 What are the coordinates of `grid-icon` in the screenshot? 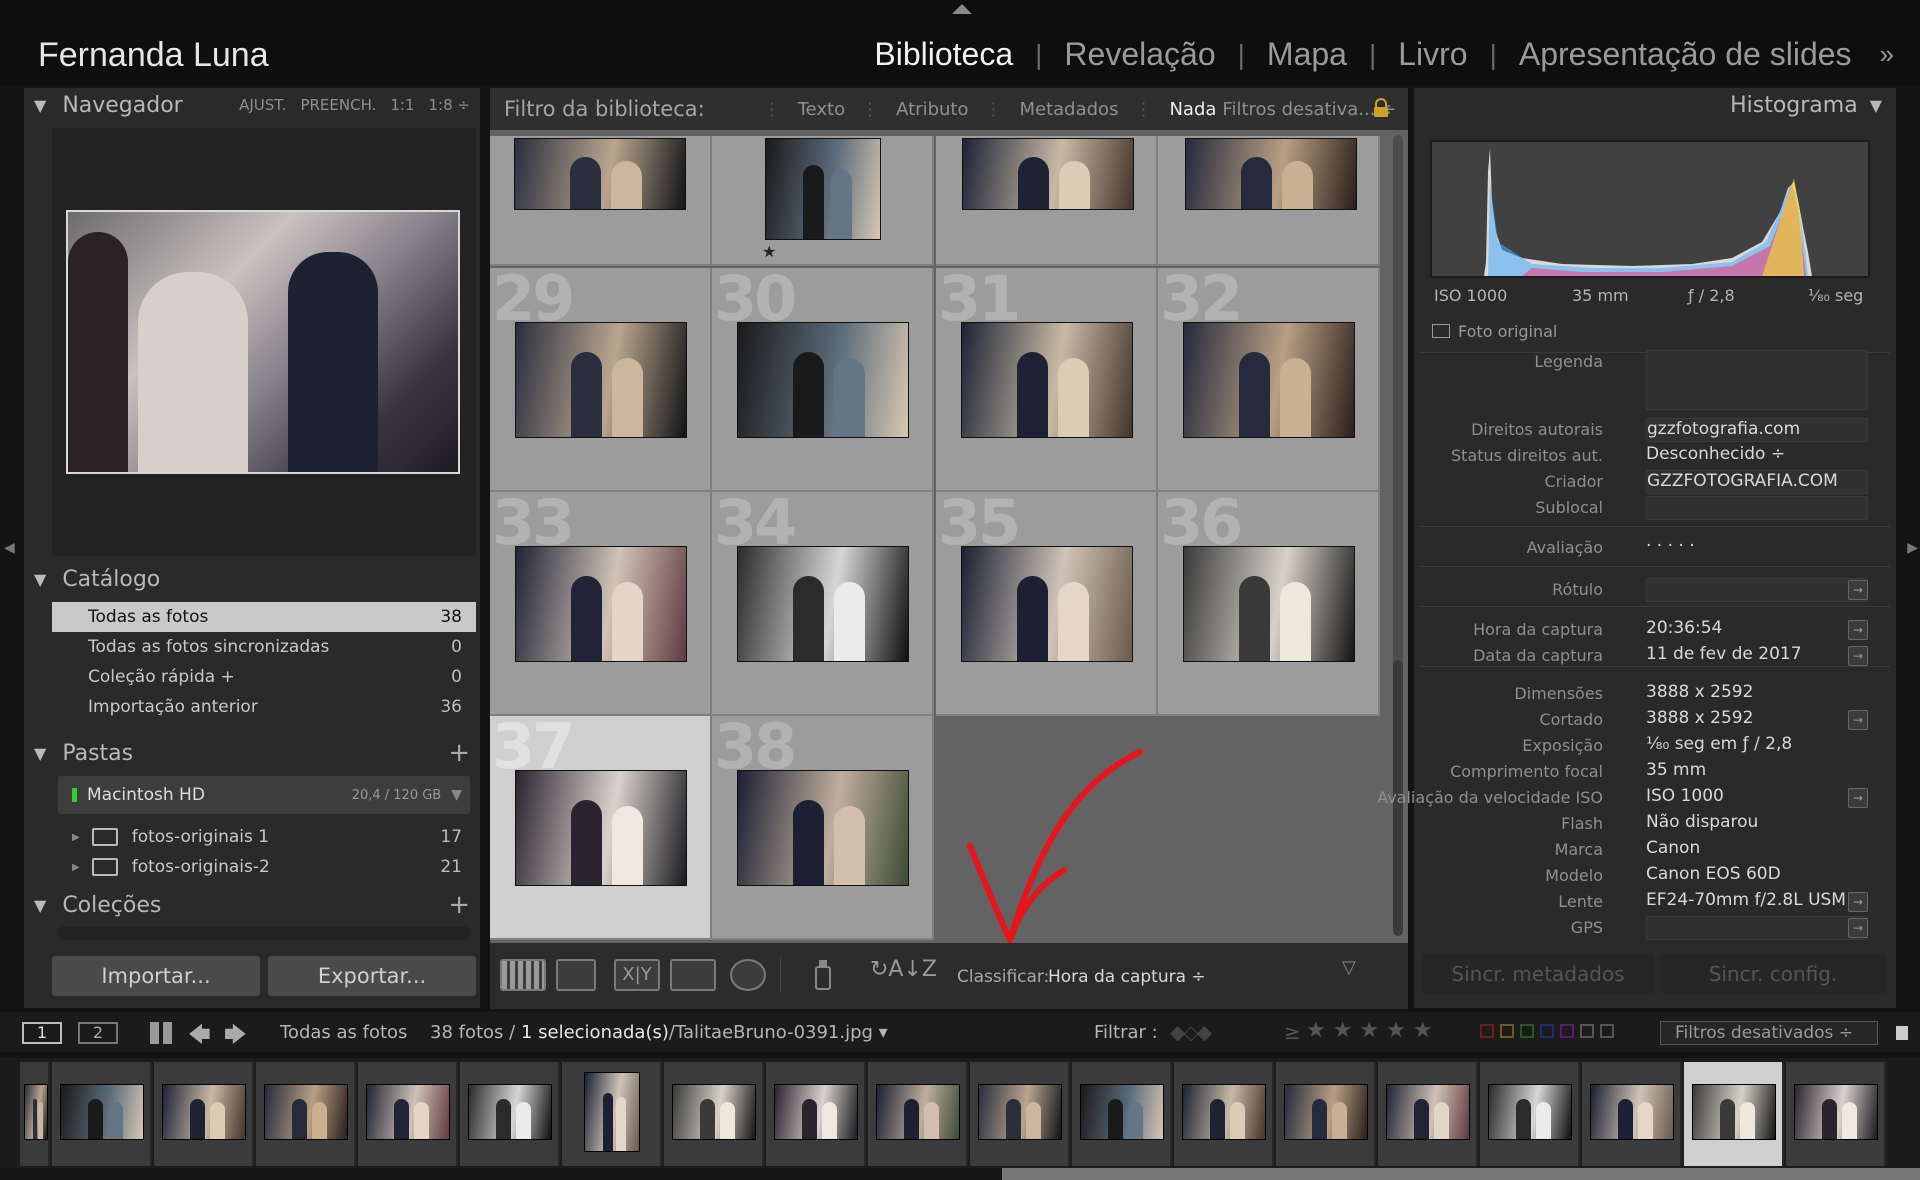 It's located at (161, 1033).